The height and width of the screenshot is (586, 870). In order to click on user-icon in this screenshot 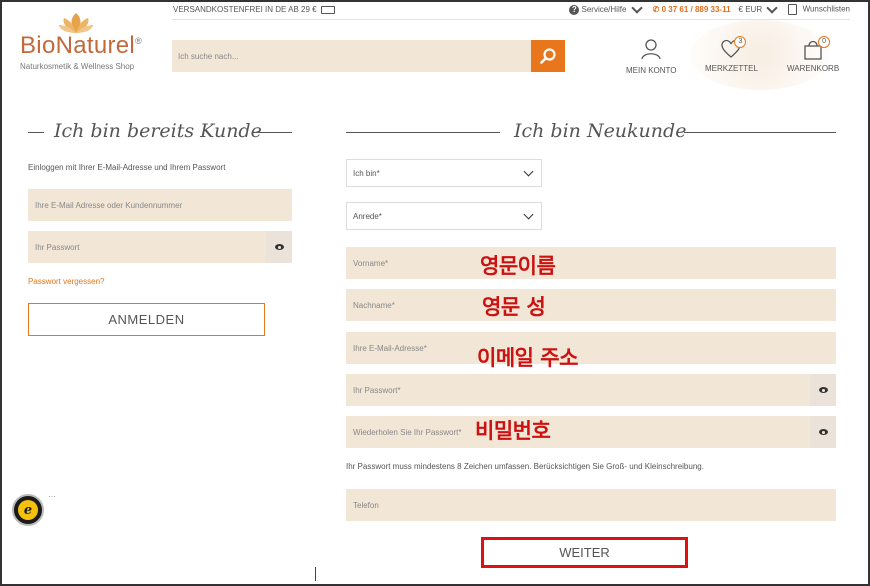, I will do `click(651, 49)`.